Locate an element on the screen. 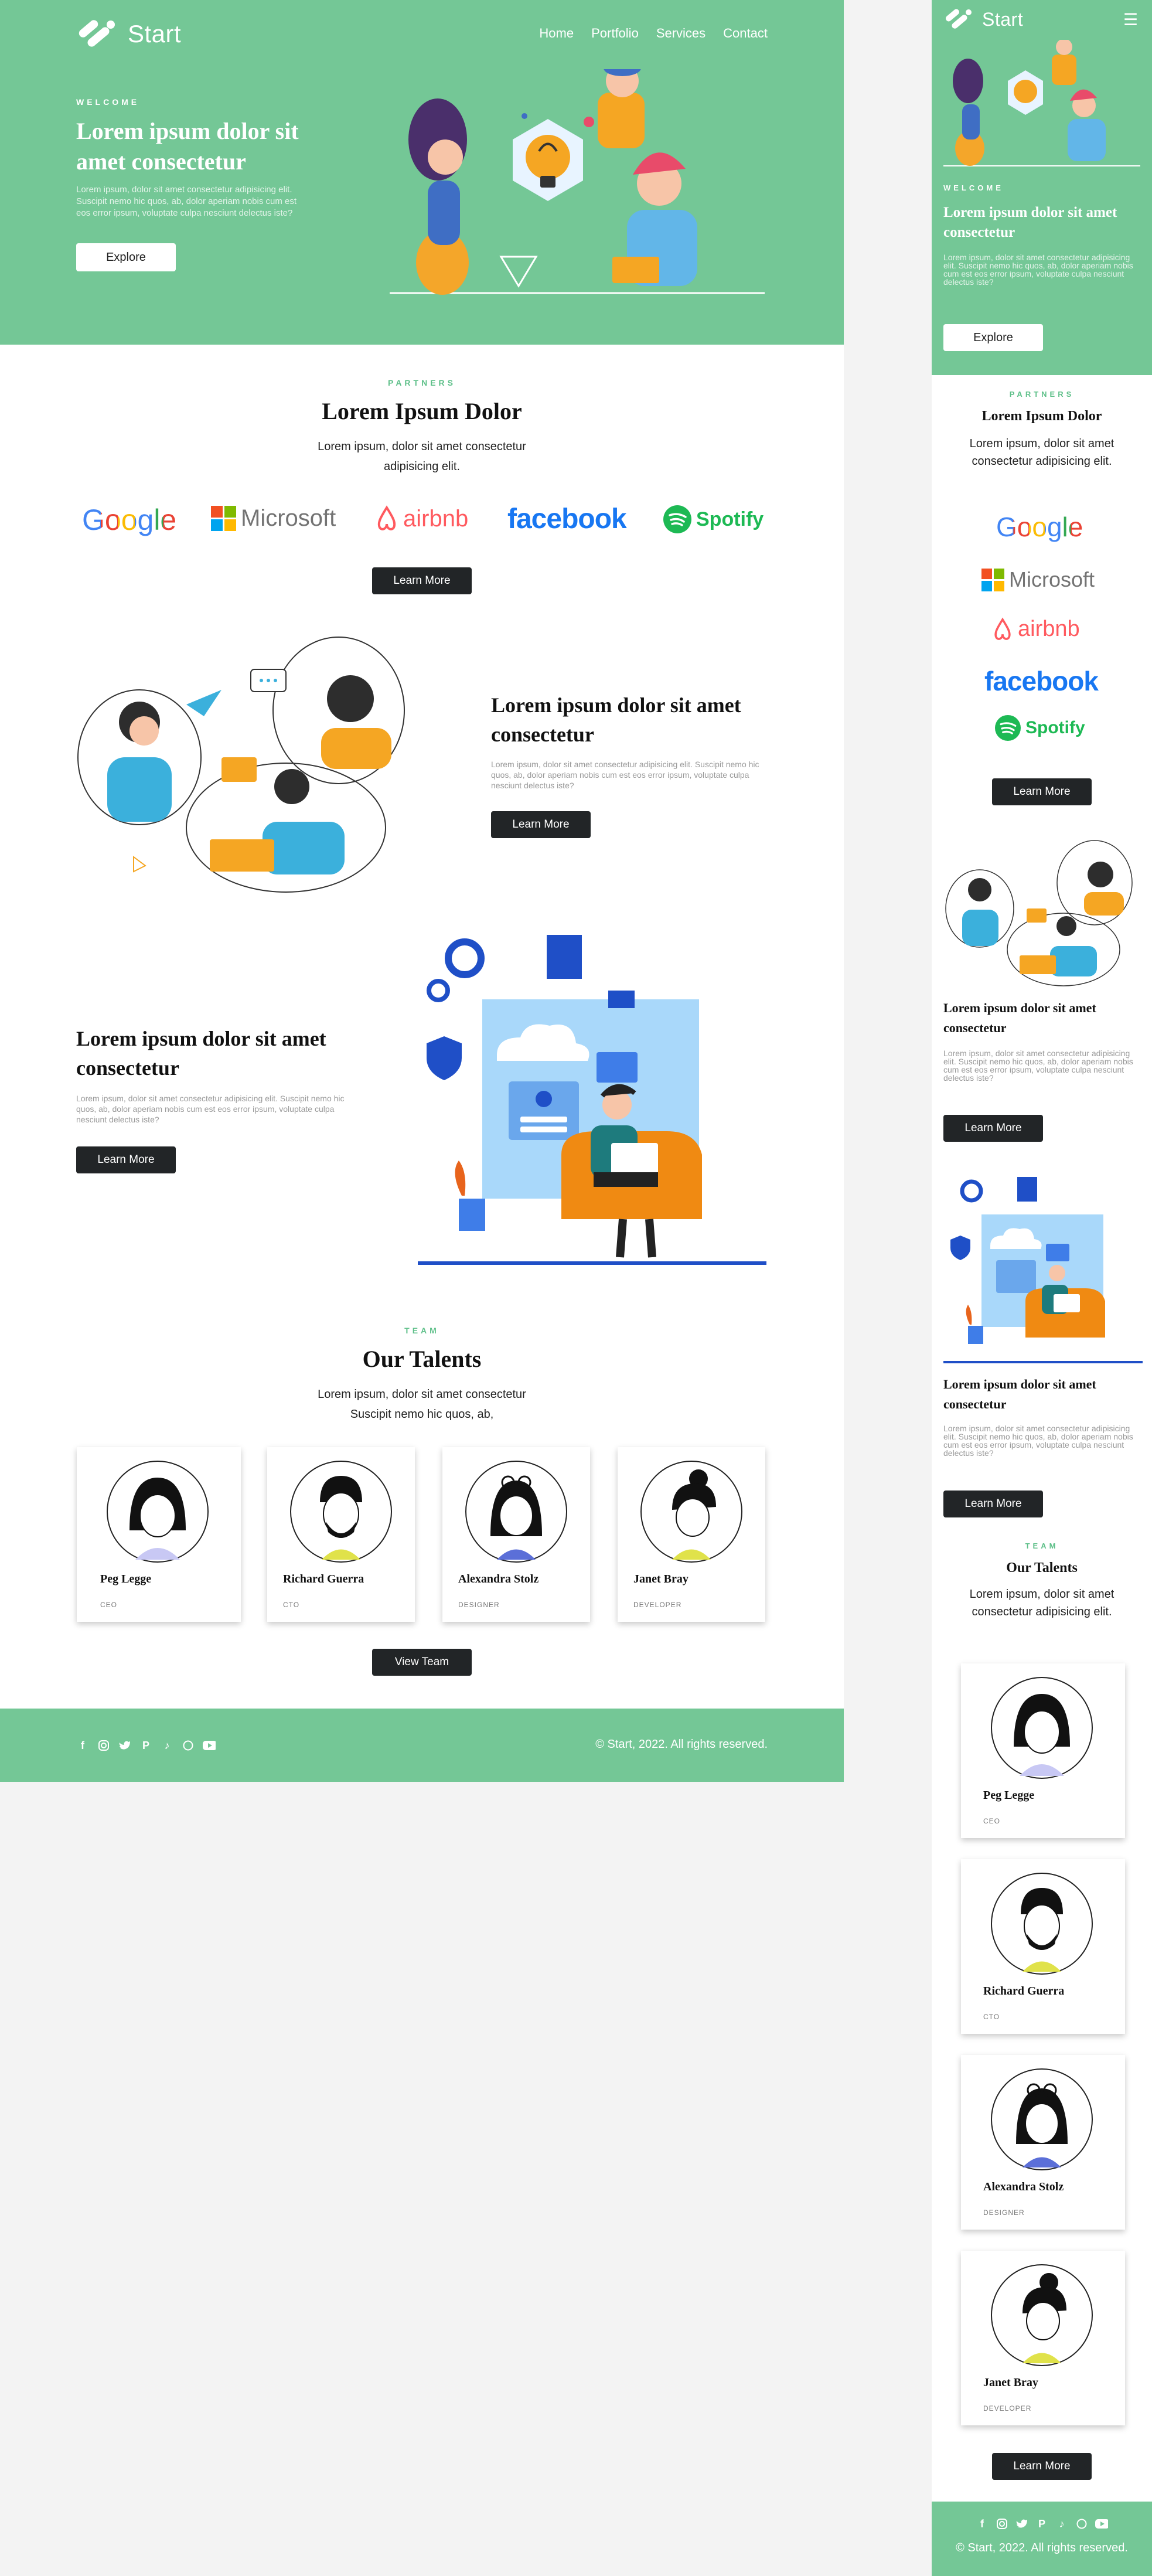 The width and height of the screenshot is (1152, 2576). airbnb-logo-text: airbnb is located at coordinates (436, 518).